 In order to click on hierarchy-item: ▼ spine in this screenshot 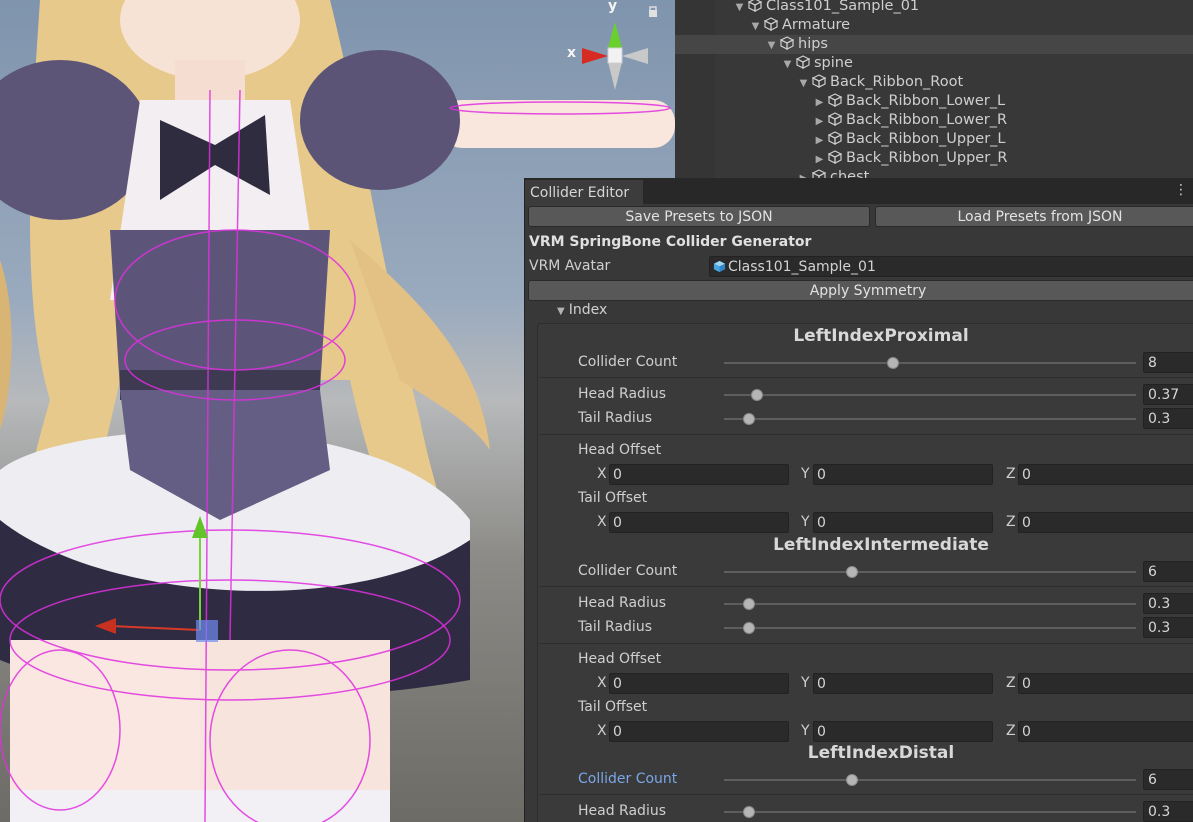, I will do `click(934, 63)`.